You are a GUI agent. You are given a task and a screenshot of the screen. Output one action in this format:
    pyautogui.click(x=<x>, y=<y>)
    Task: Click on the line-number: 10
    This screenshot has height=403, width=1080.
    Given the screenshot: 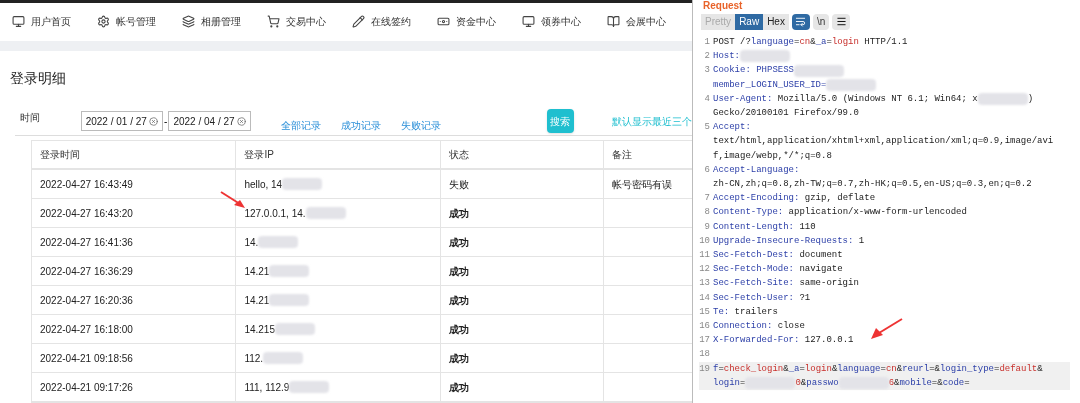 What is the action you would take?
    pyautogui.click(x=704, y=240)
    